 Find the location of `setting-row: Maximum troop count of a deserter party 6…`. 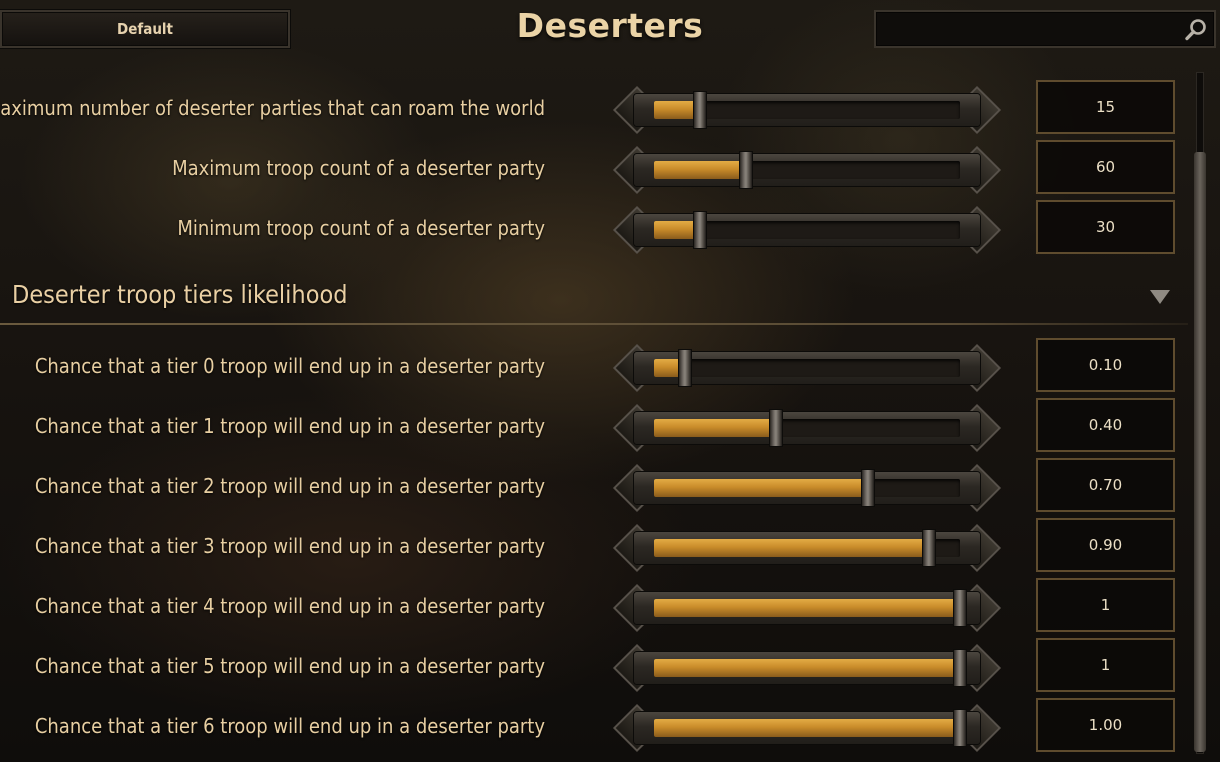

setting-row: Maximum troop count of a deserter party 6… is located at coordinates (592, 168).